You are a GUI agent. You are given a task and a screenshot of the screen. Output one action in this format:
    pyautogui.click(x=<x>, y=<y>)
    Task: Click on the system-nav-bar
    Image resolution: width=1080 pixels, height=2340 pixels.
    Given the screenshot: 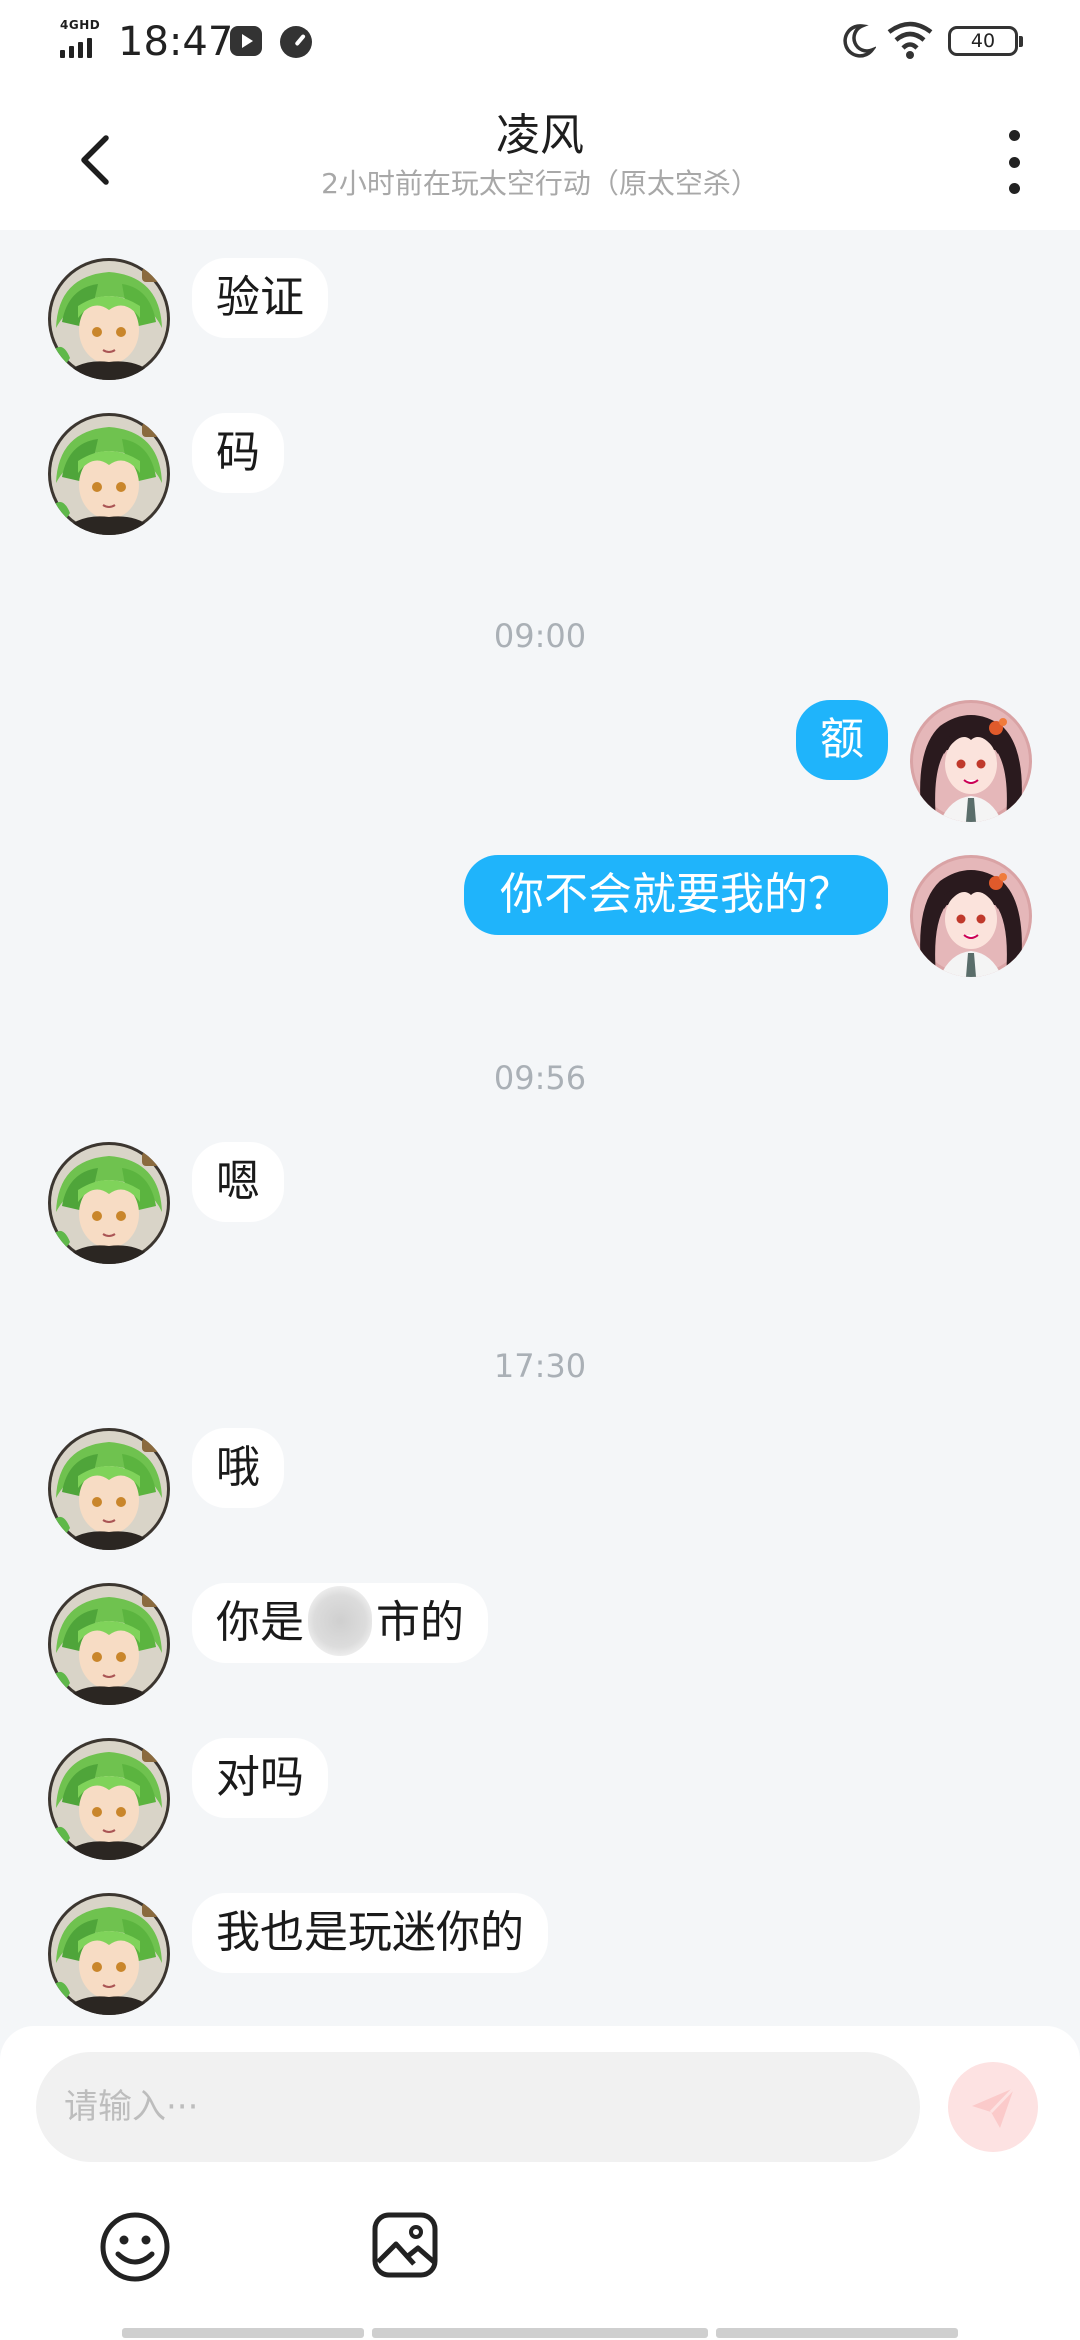 What is the action you would take?
    pyautogui.click(x=540, y=2334)
    